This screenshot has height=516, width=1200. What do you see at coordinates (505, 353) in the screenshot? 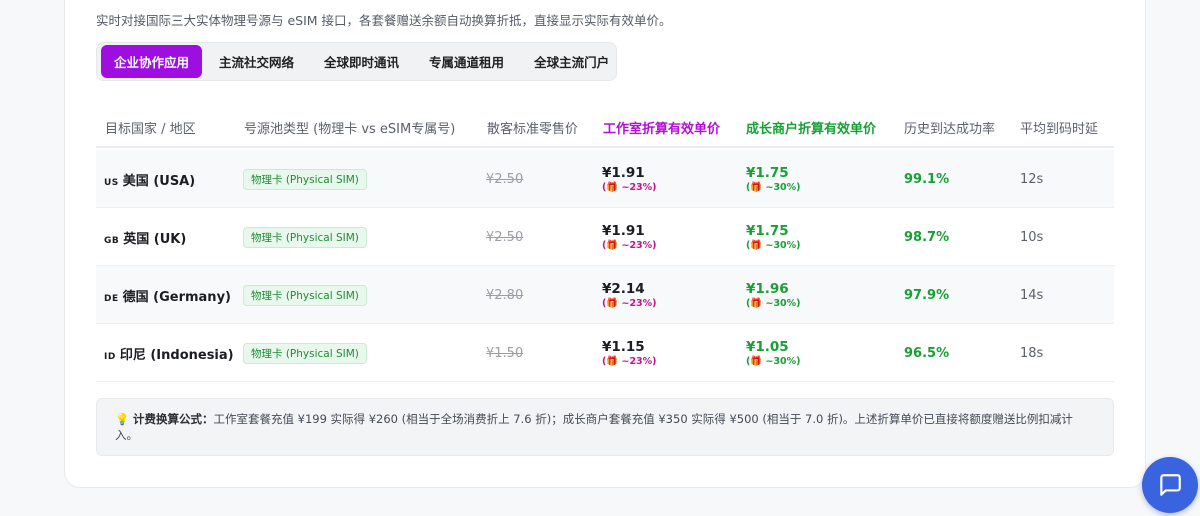
I see `retail-price: ¥1.50` at bounding box center [505, 353].